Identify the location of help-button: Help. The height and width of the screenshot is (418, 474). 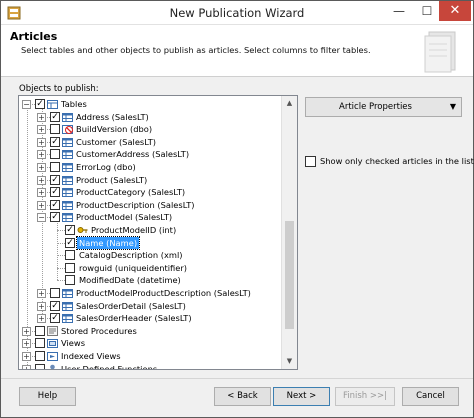
(47, 396).